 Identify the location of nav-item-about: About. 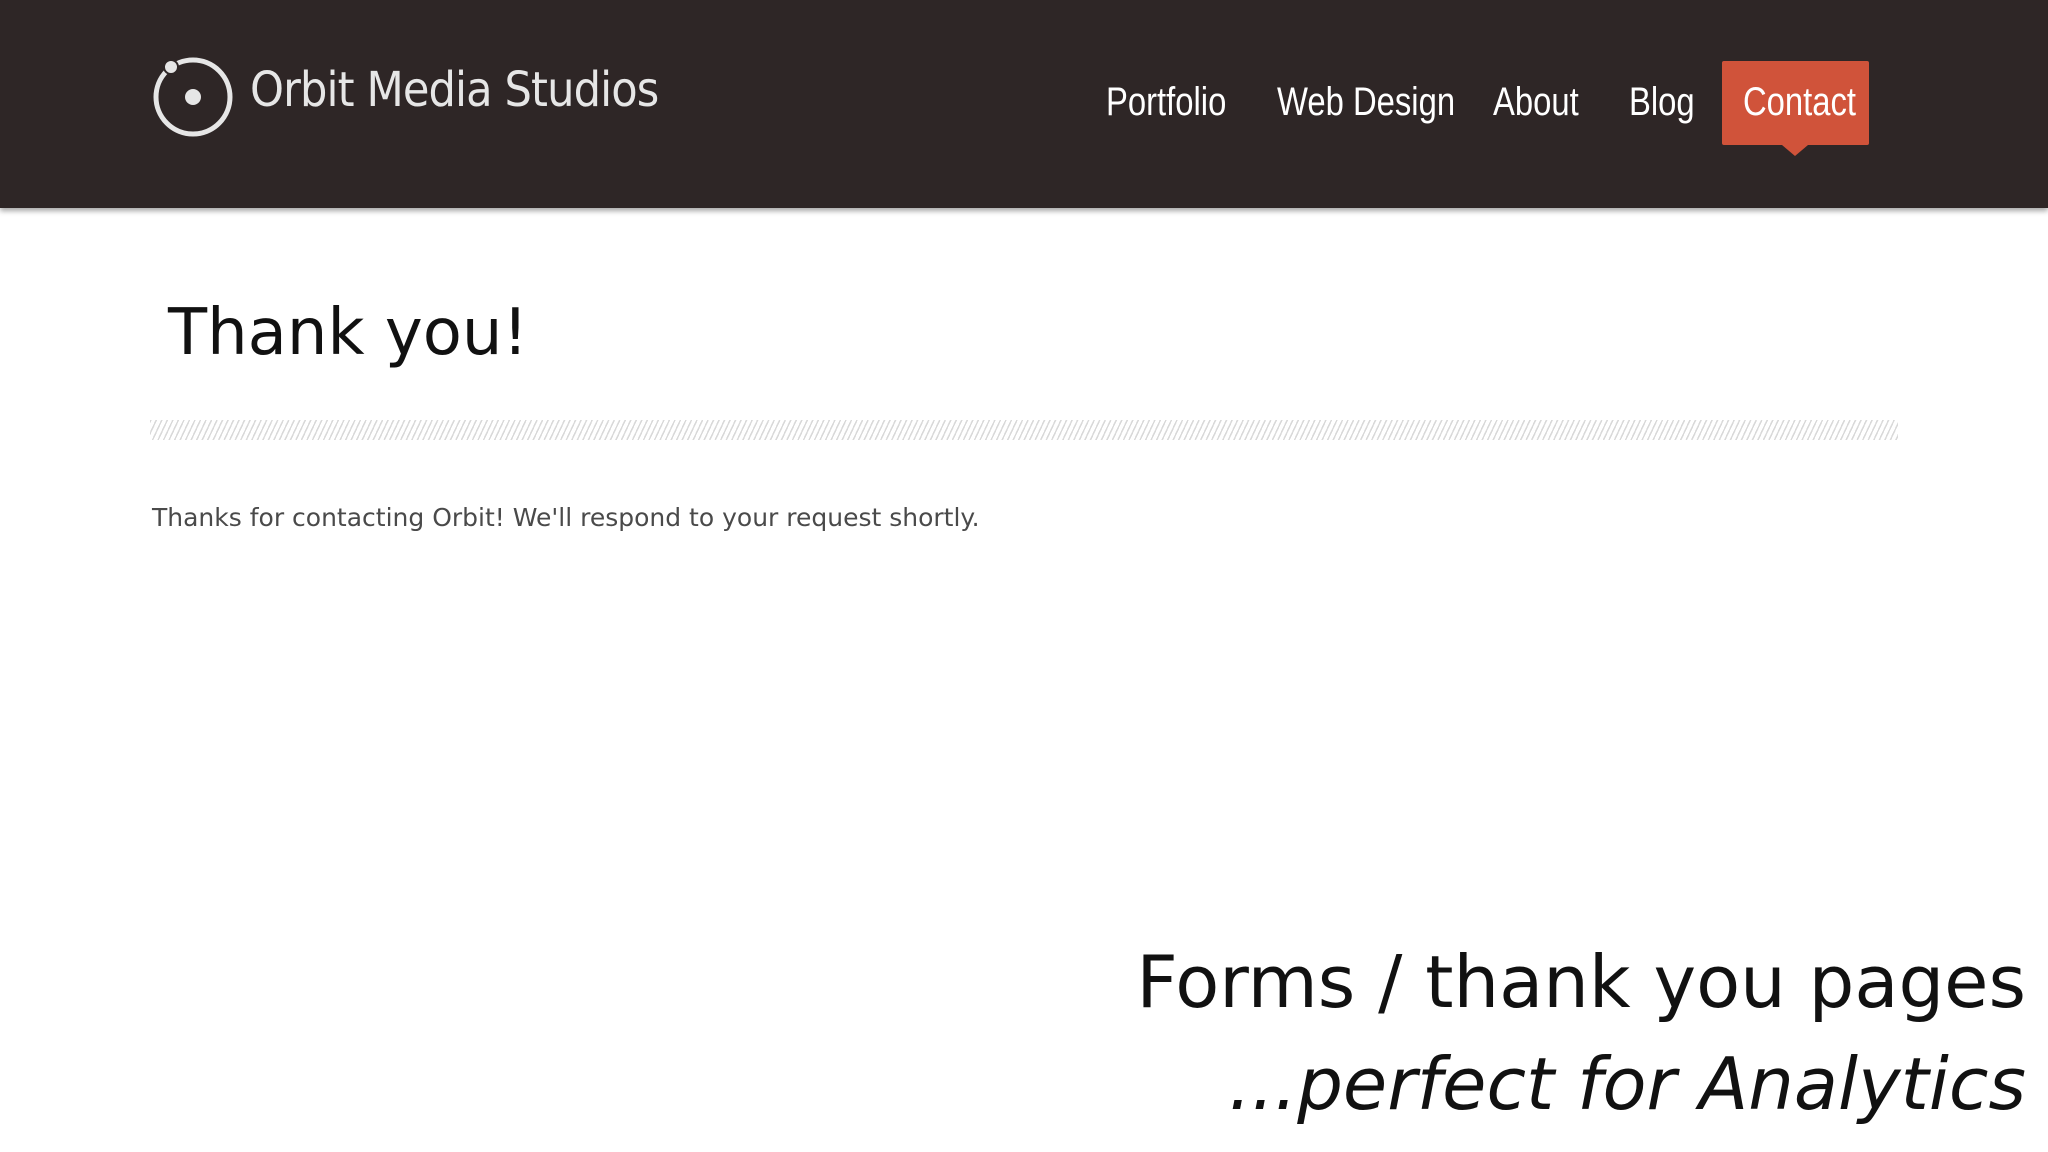
(1536, 102).